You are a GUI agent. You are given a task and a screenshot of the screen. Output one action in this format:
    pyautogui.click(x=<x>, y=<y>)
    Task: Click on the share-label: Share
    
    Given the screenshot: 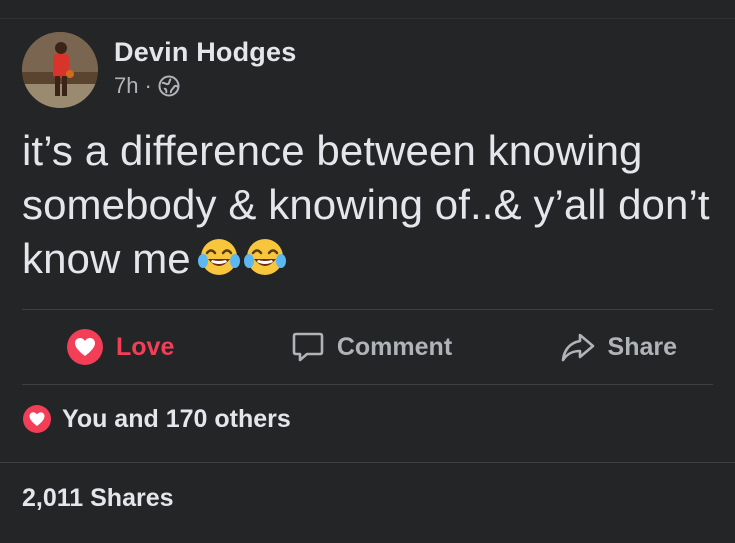 What is the action you would take?
    pyautogui.click(x=642, y=346)
    